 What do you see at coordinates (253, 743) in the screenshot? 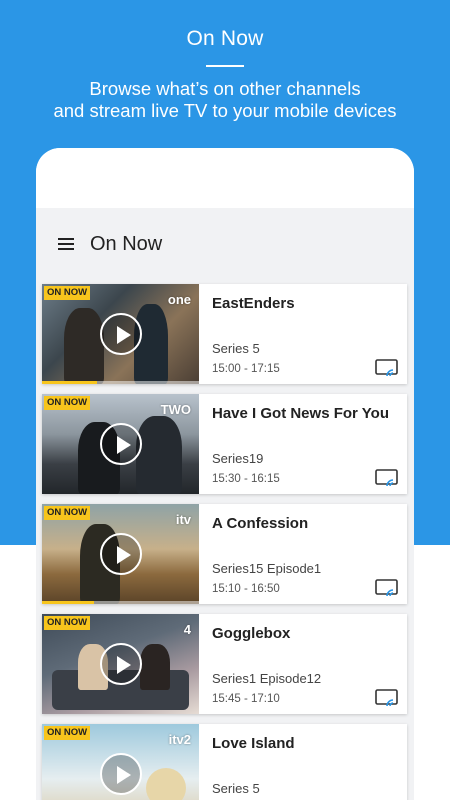
I see `programme-title: Love Island` at bounding box center [253, 743].